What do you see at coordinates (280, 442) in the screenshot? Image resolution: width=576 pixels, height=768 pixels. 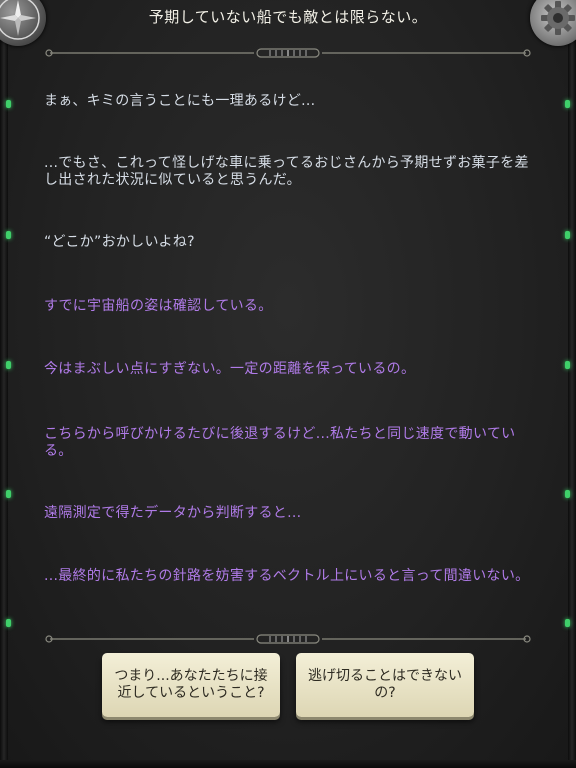 I see `dialogue-line: こちらから呼びかけるたびに後退するけど...私たちと同じ速度で動いている。` at bounding box center [280, 442].